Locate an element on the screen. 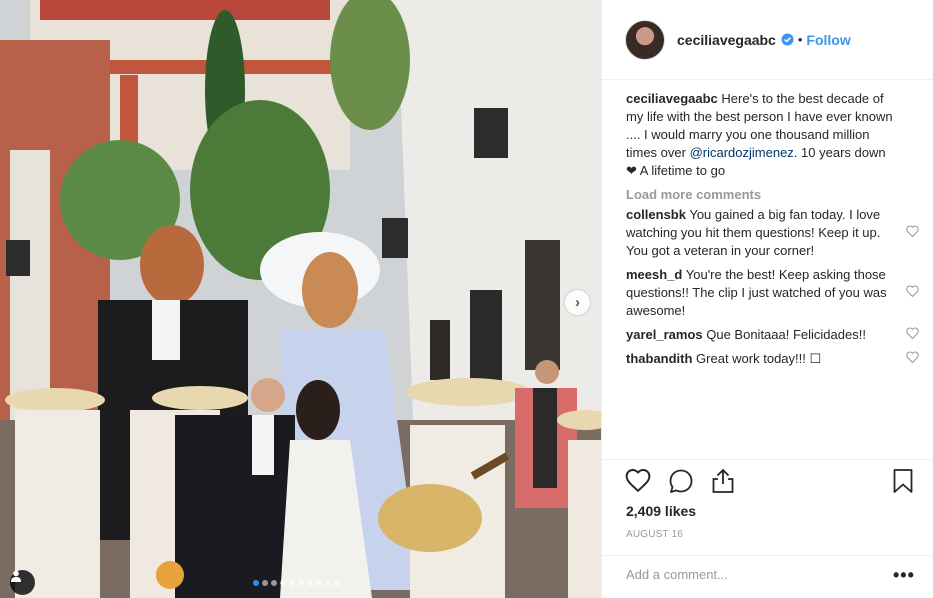  carousel-indicator is located at coordinates (296, 583).